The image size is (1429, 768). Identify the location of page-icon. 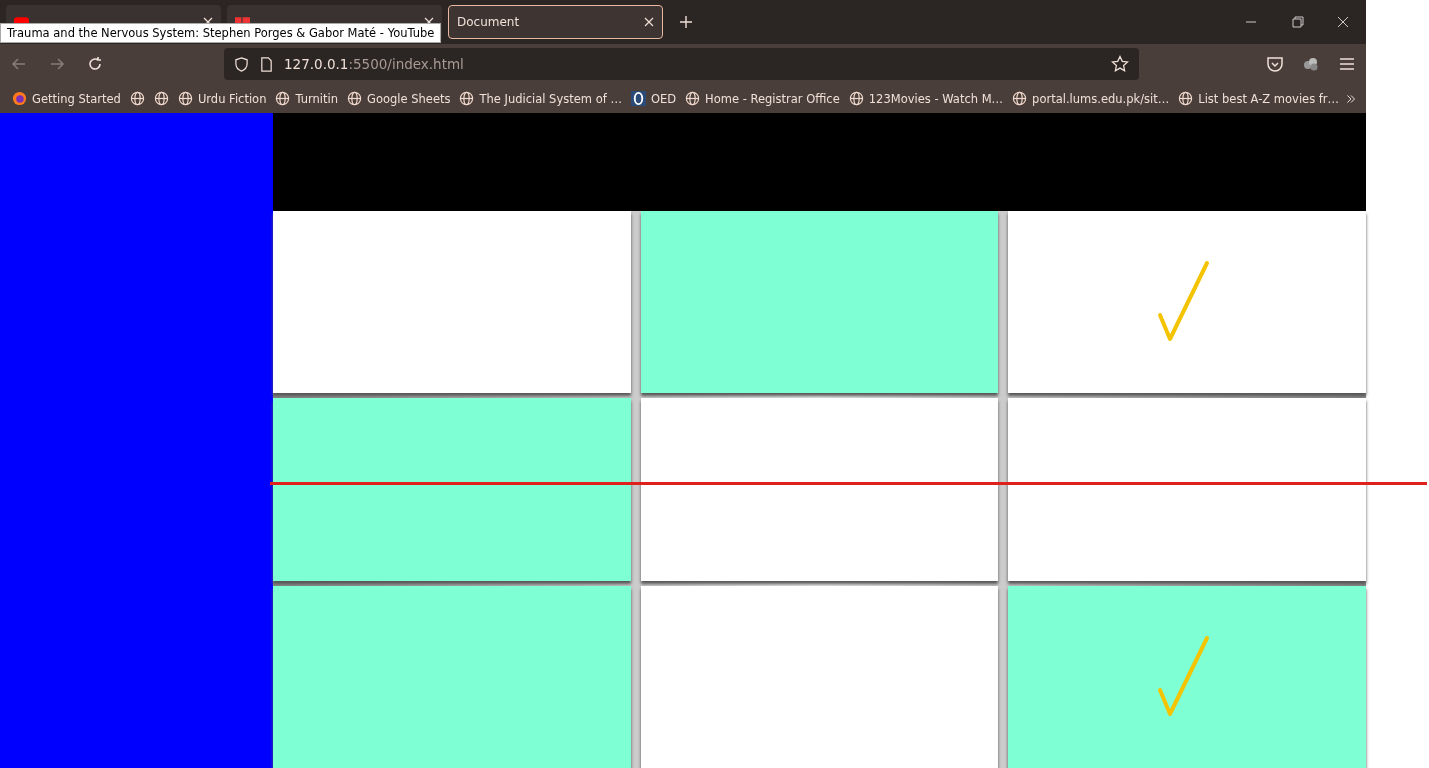
(266, 64).